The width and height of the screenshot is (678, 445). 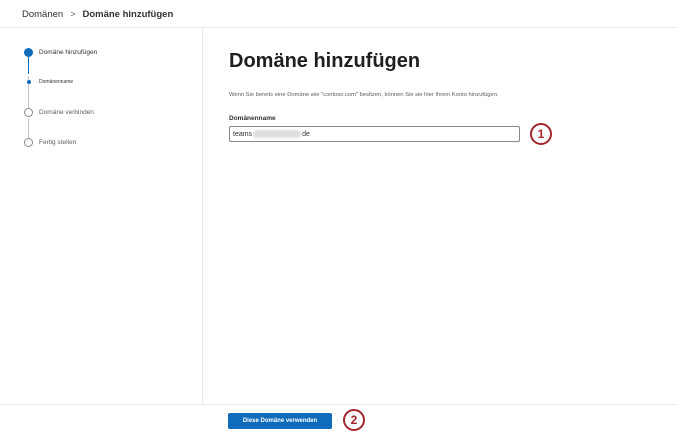 What do you see at coordinates (66, 112) in the screenshot?
I see `step-label-connect-domain: Domäne verbinden` at bounding box center [66, 112].